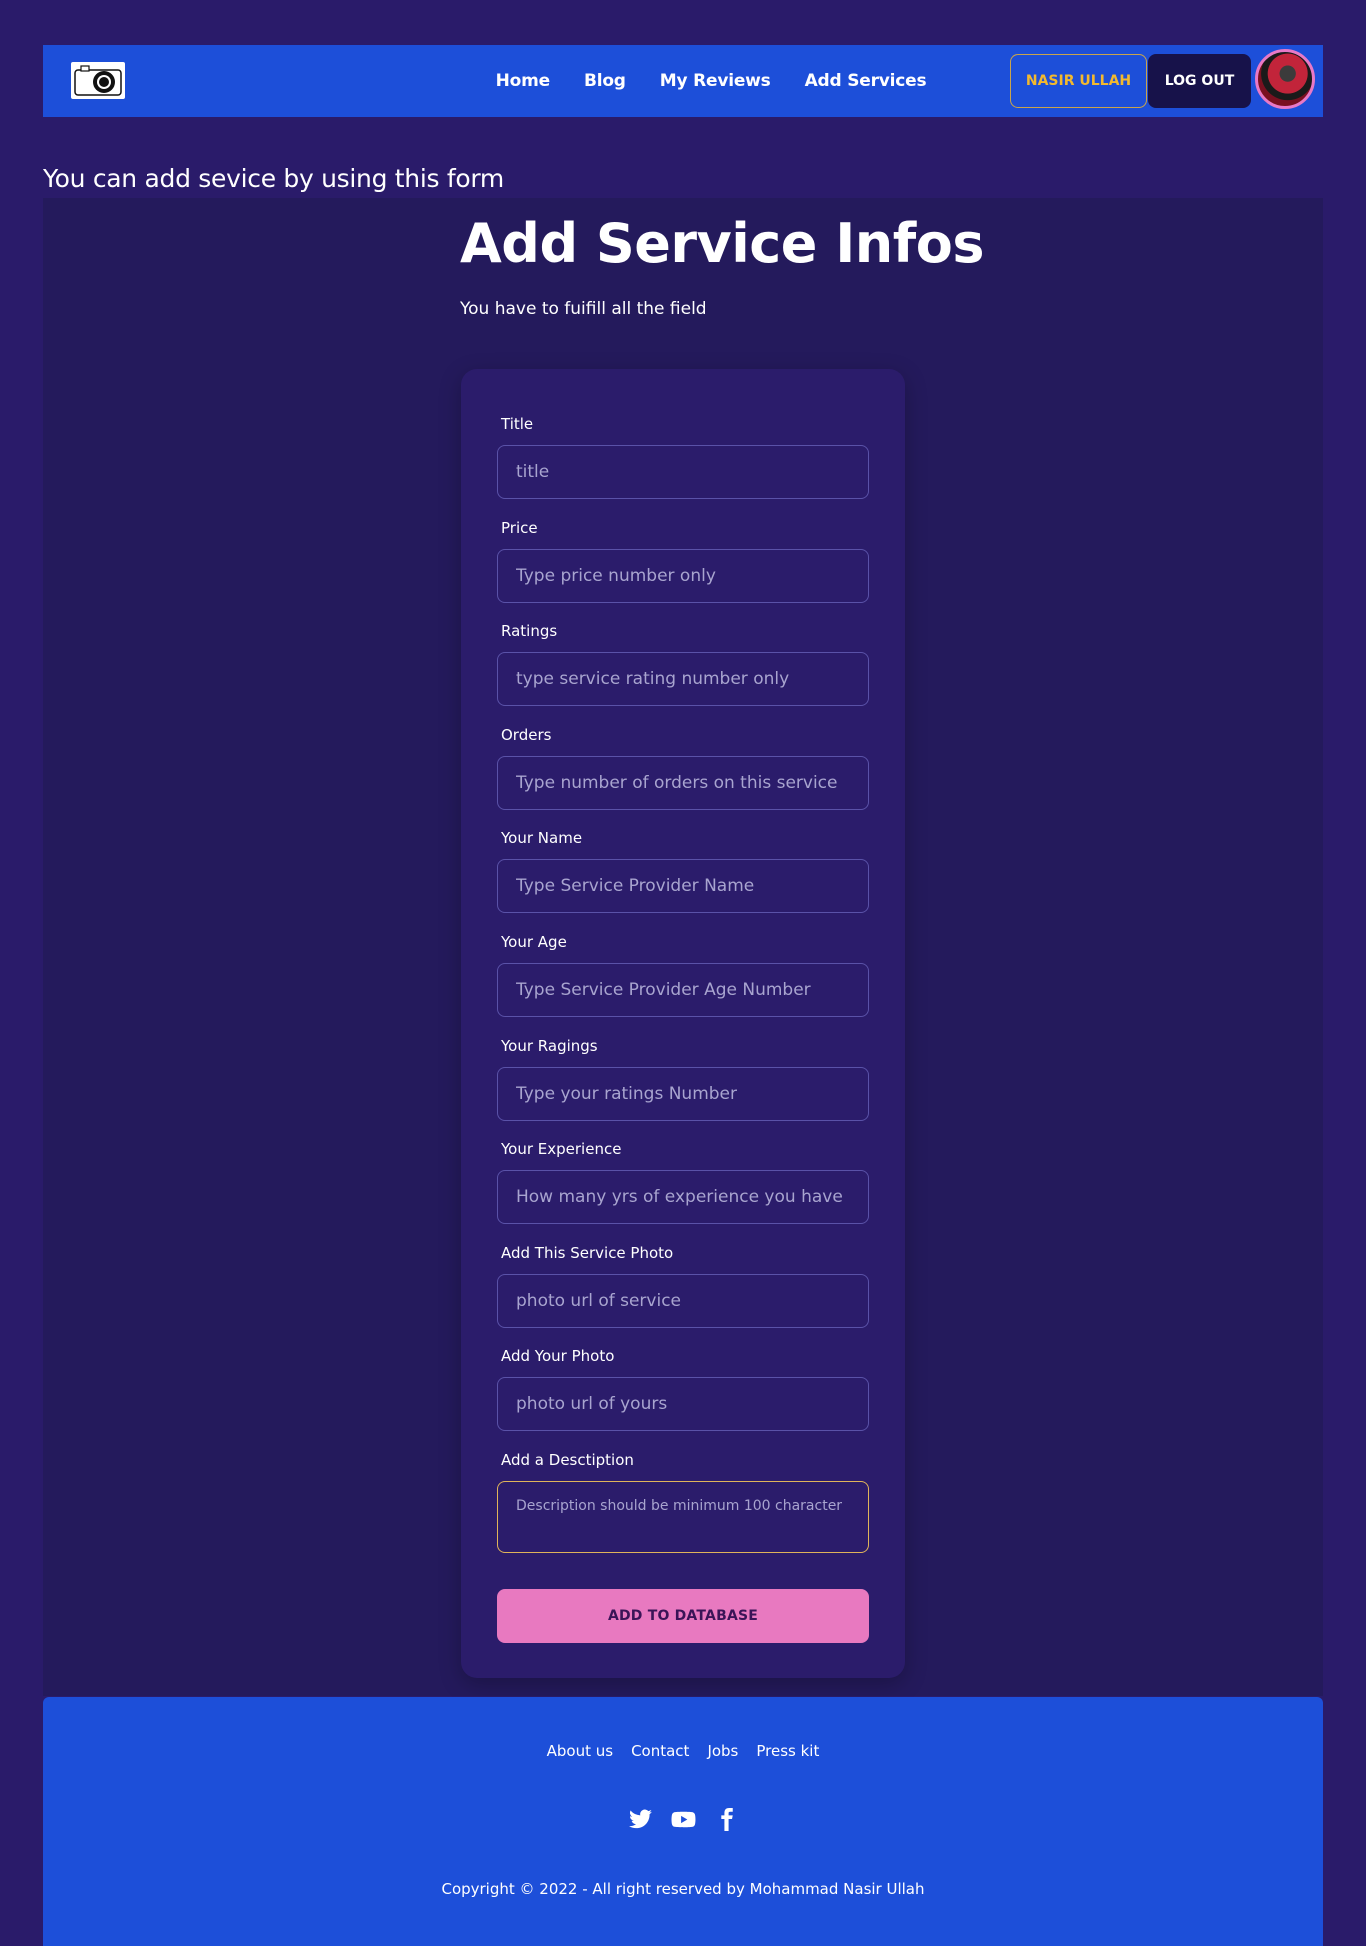 This screenshot has height=1946, width=1366. I want to click on price-input, so click(683, 576).